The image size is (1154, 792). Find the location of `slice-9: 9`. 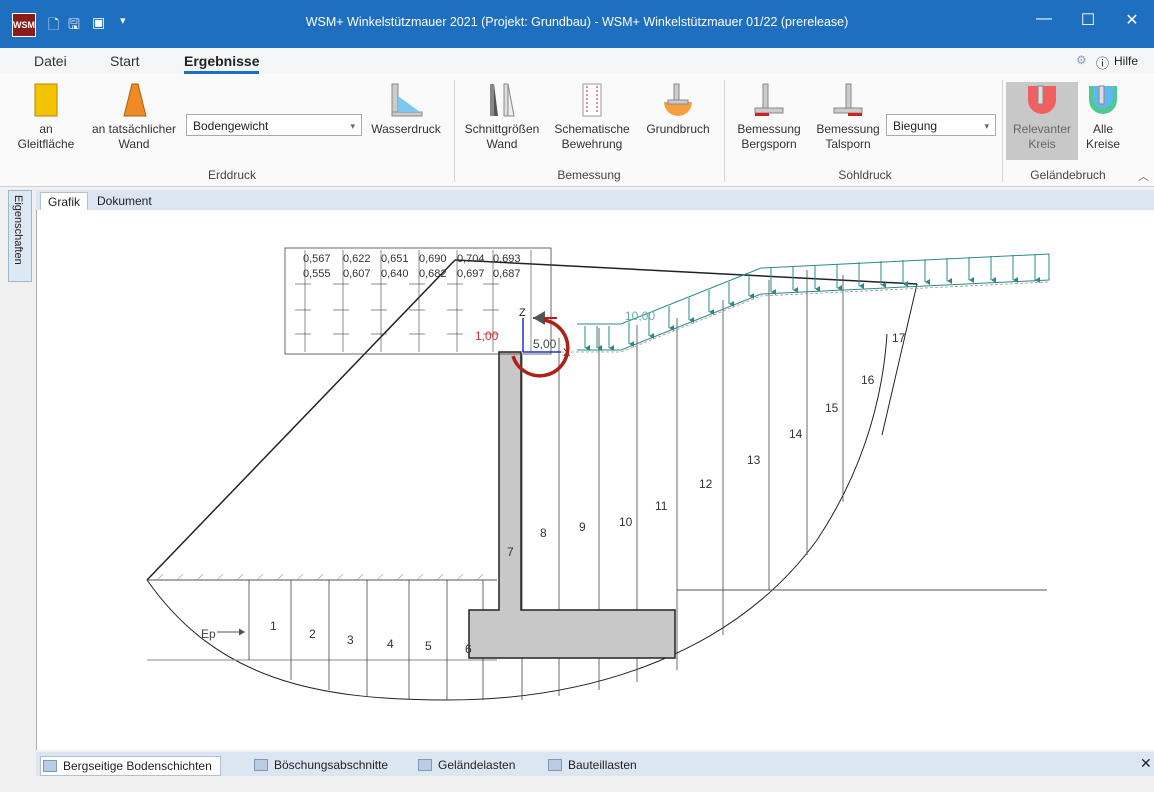

slice-9: 9 is located at coordinates (582, 527).